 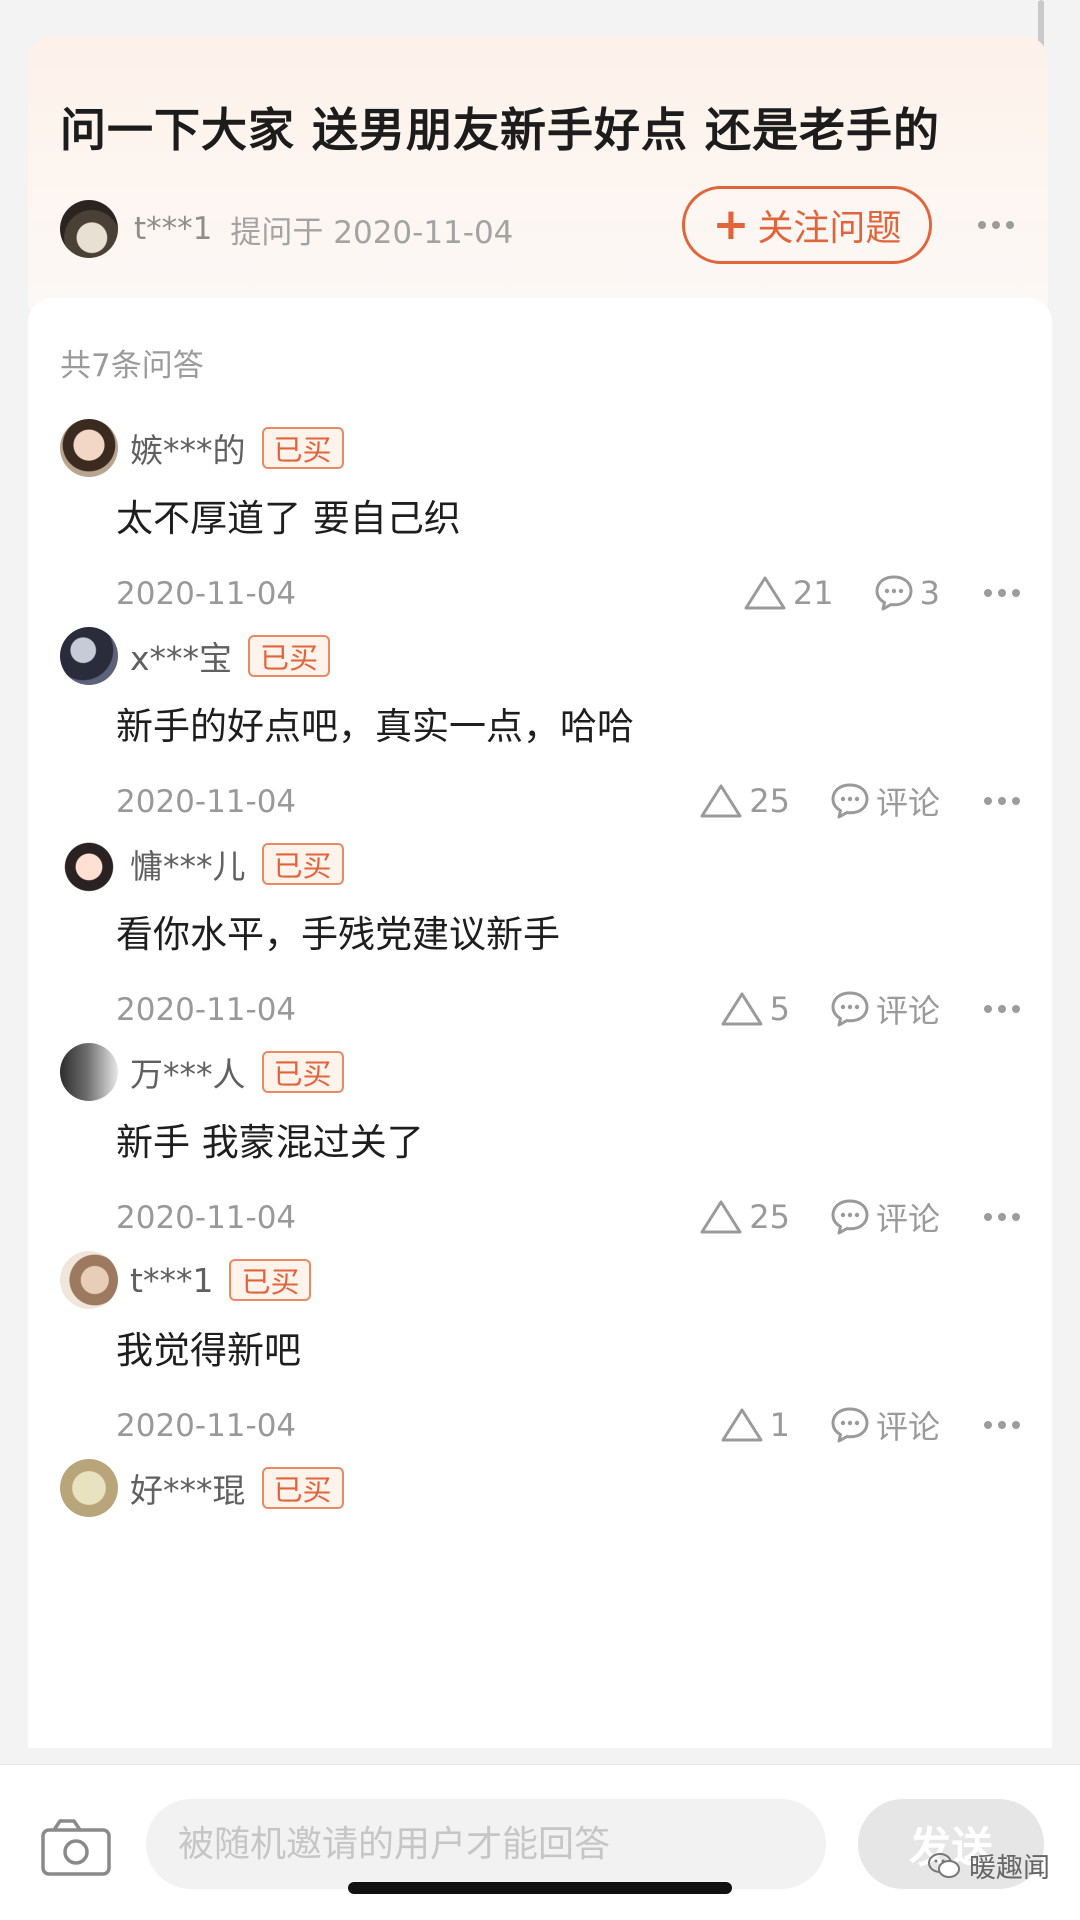 I want to click on comment-label: 3, so click(x=929, y=593).